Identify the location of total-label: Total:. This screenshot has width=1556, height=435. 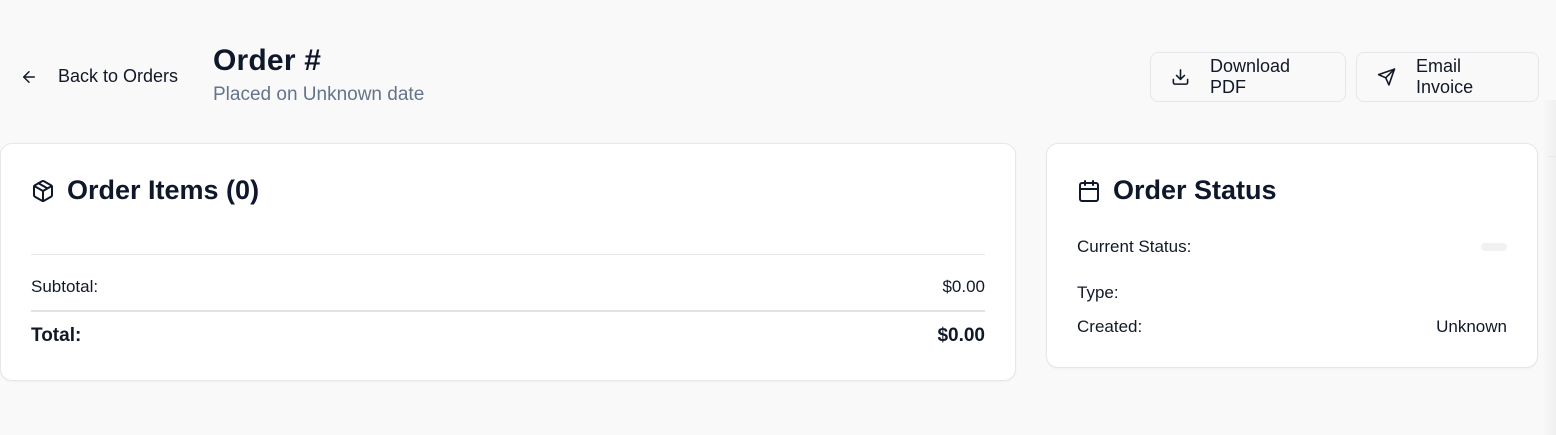
(56, 335).